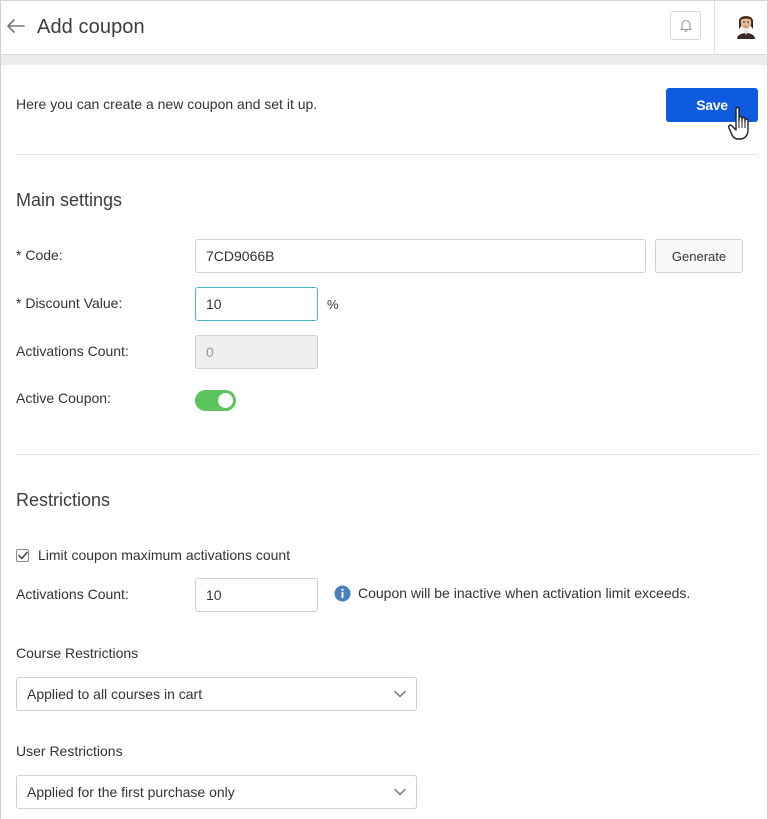 Image resolution: width=768 pixels, height=819 pixels. I want to click on activations-label: Activations Count:, so click(72, 351).